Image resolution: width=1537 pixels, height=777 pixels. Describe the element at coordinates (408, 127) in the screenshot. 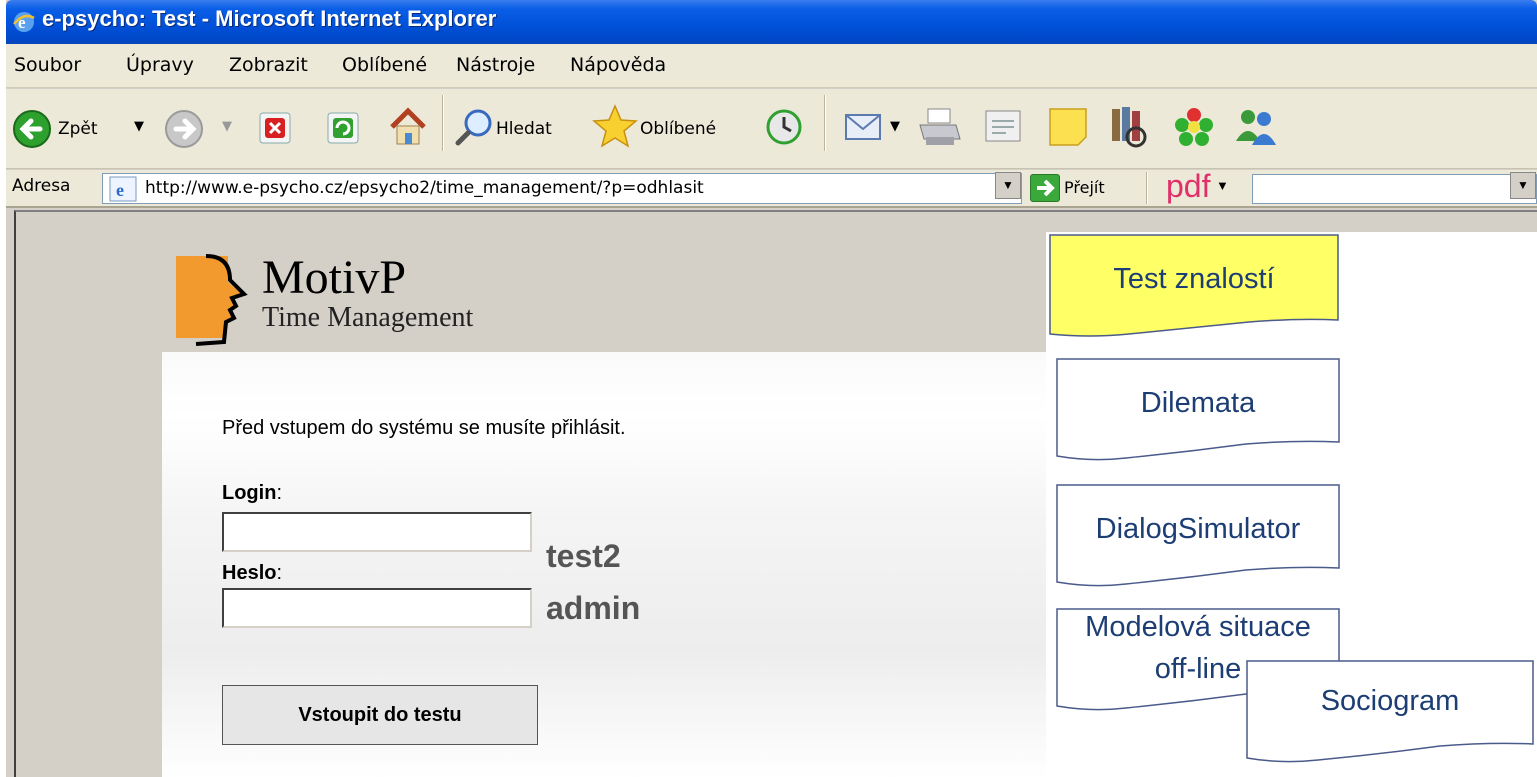

I see `home-icon` at that location.